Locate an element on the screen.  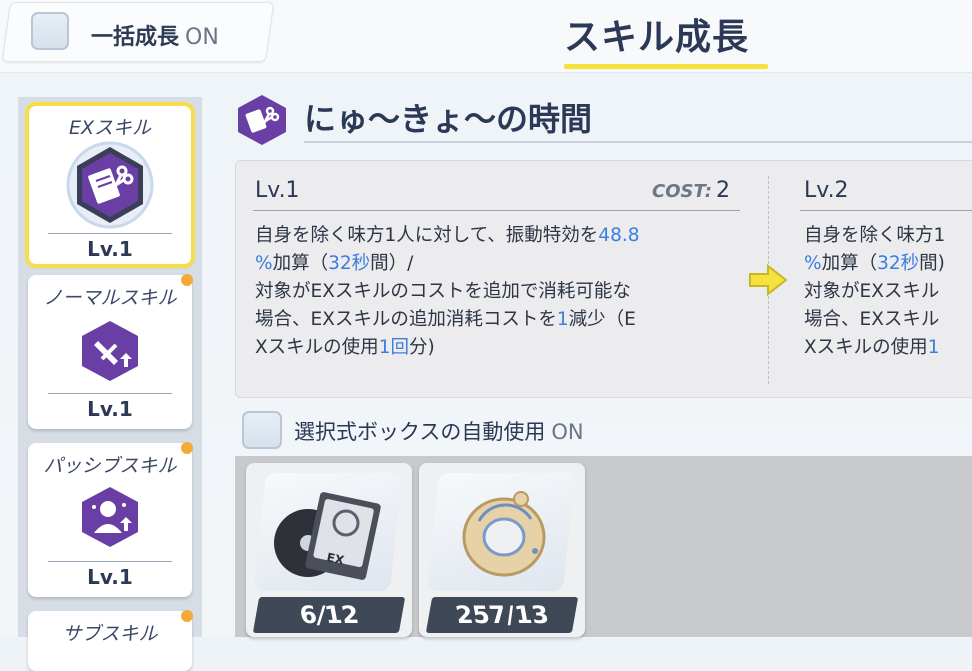
ring-artifact-icon is located at coordinates (504, 534).